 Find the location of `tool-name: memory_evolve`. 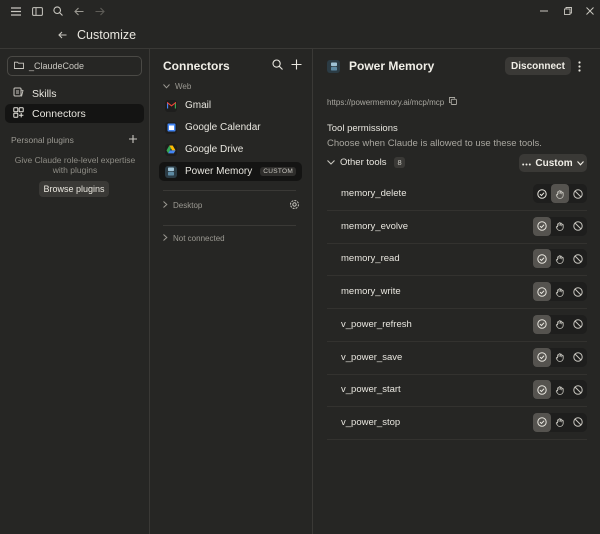

tool-name: memory_evolve is located at coordinates (375, 226).